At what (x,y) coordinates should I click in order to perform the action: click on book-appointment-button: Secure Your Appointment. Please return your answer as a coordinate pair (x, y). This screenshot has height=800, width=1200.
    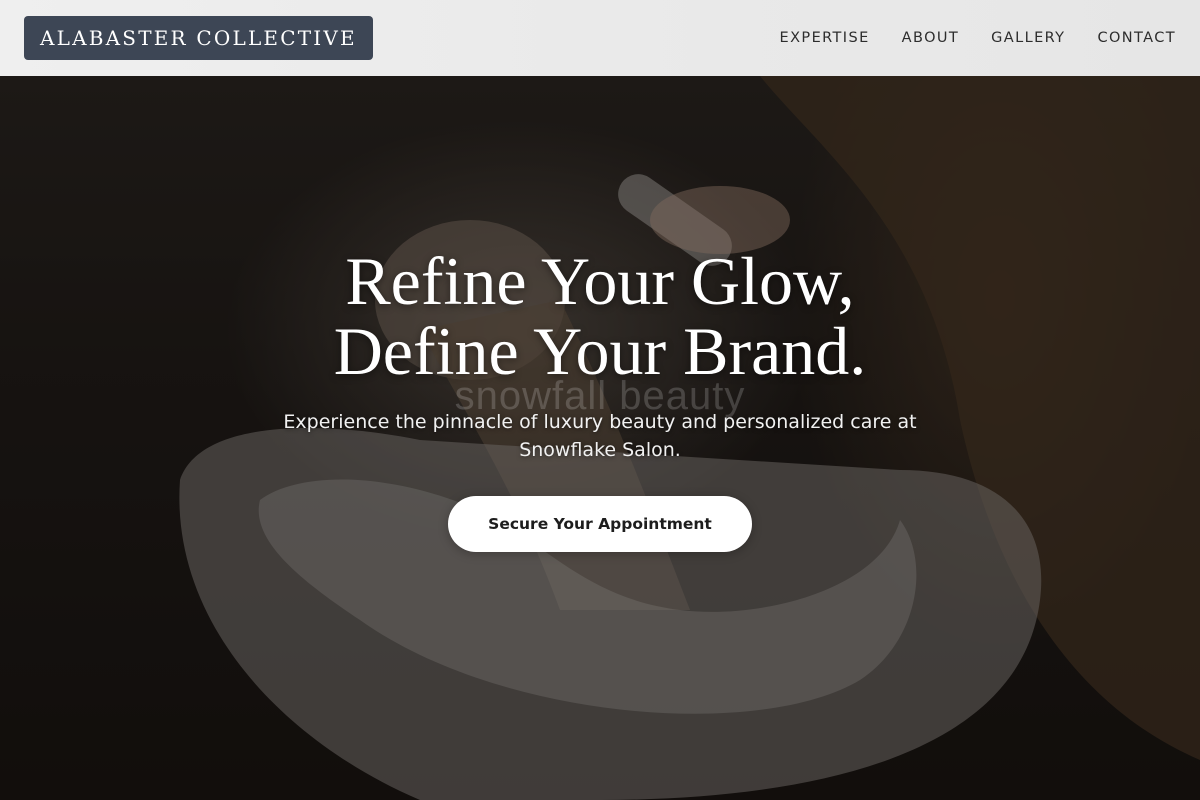
    Looking at the image, I should click on (600, 524).